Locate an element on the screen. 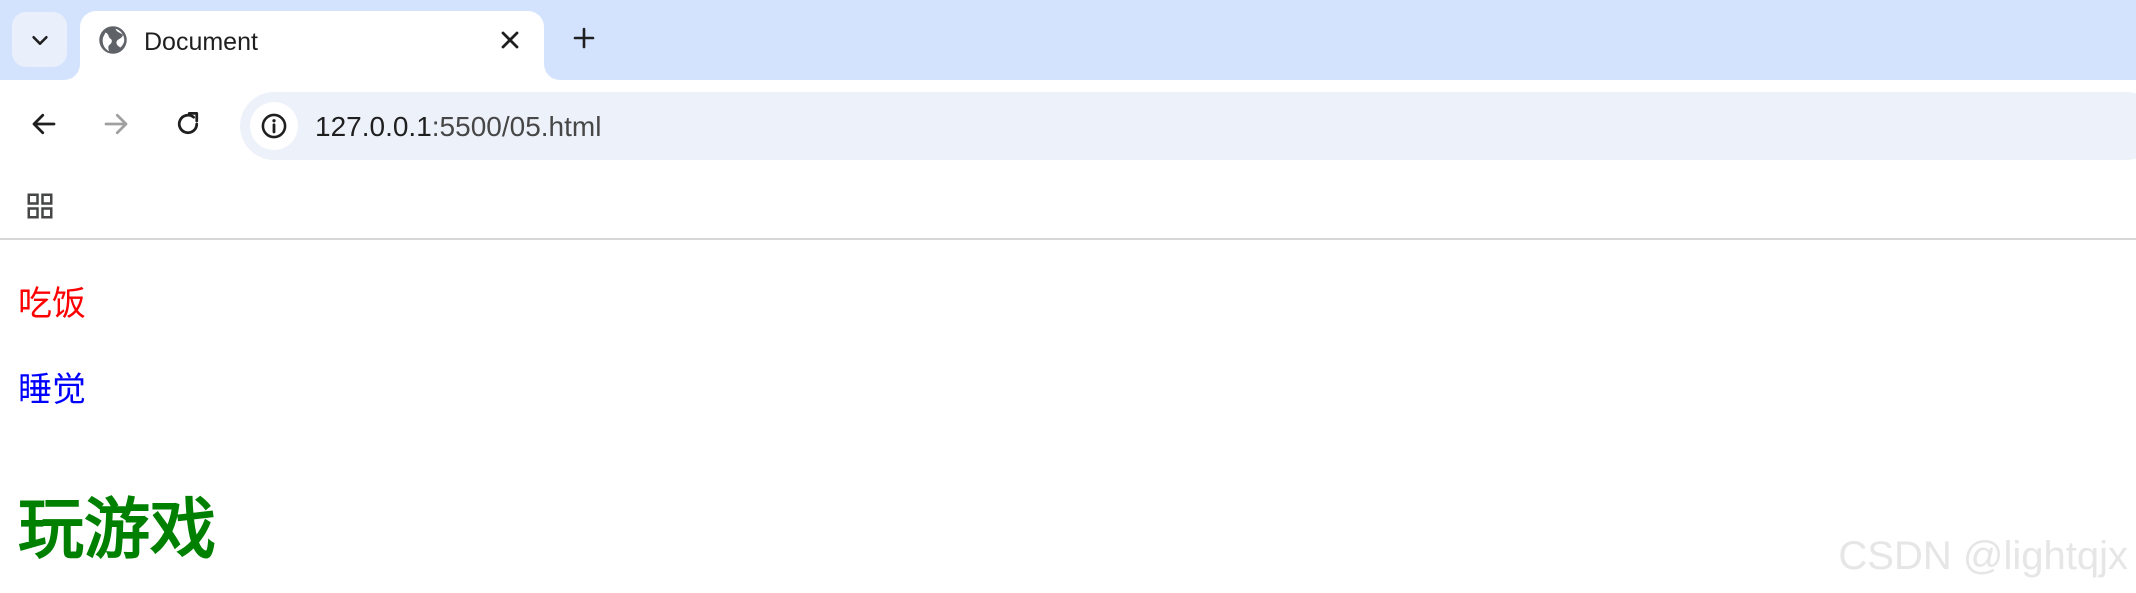 Image resolution: width=2136 pixels, height=593 pixels. tab-search-button is located at coordinates (39, 39).